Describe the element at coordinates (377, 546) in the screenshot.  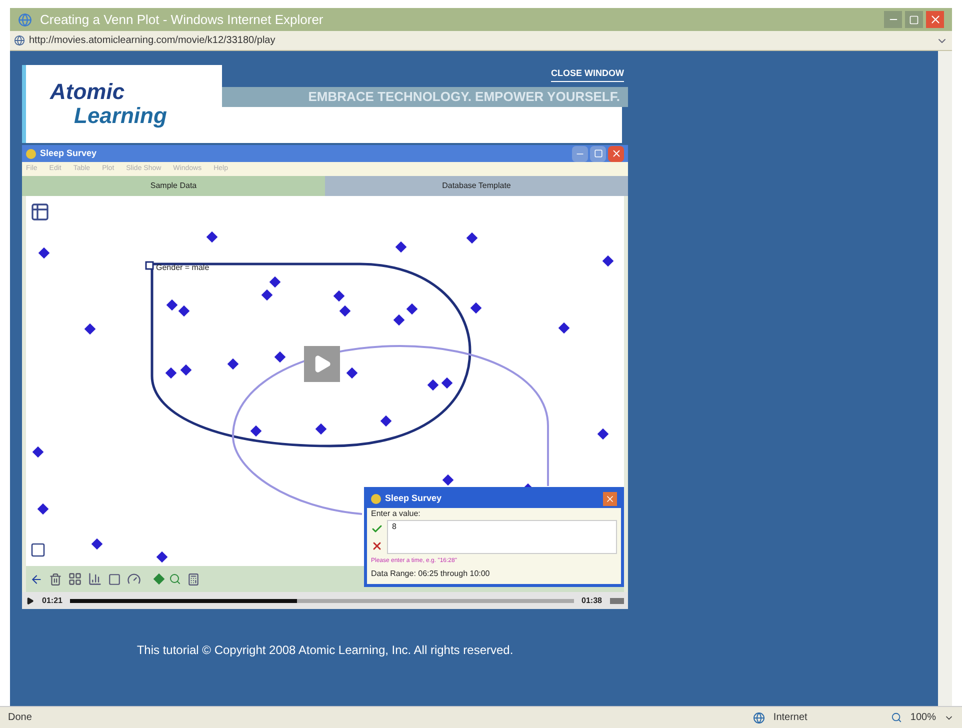
I see `cancel-icon` at that location.